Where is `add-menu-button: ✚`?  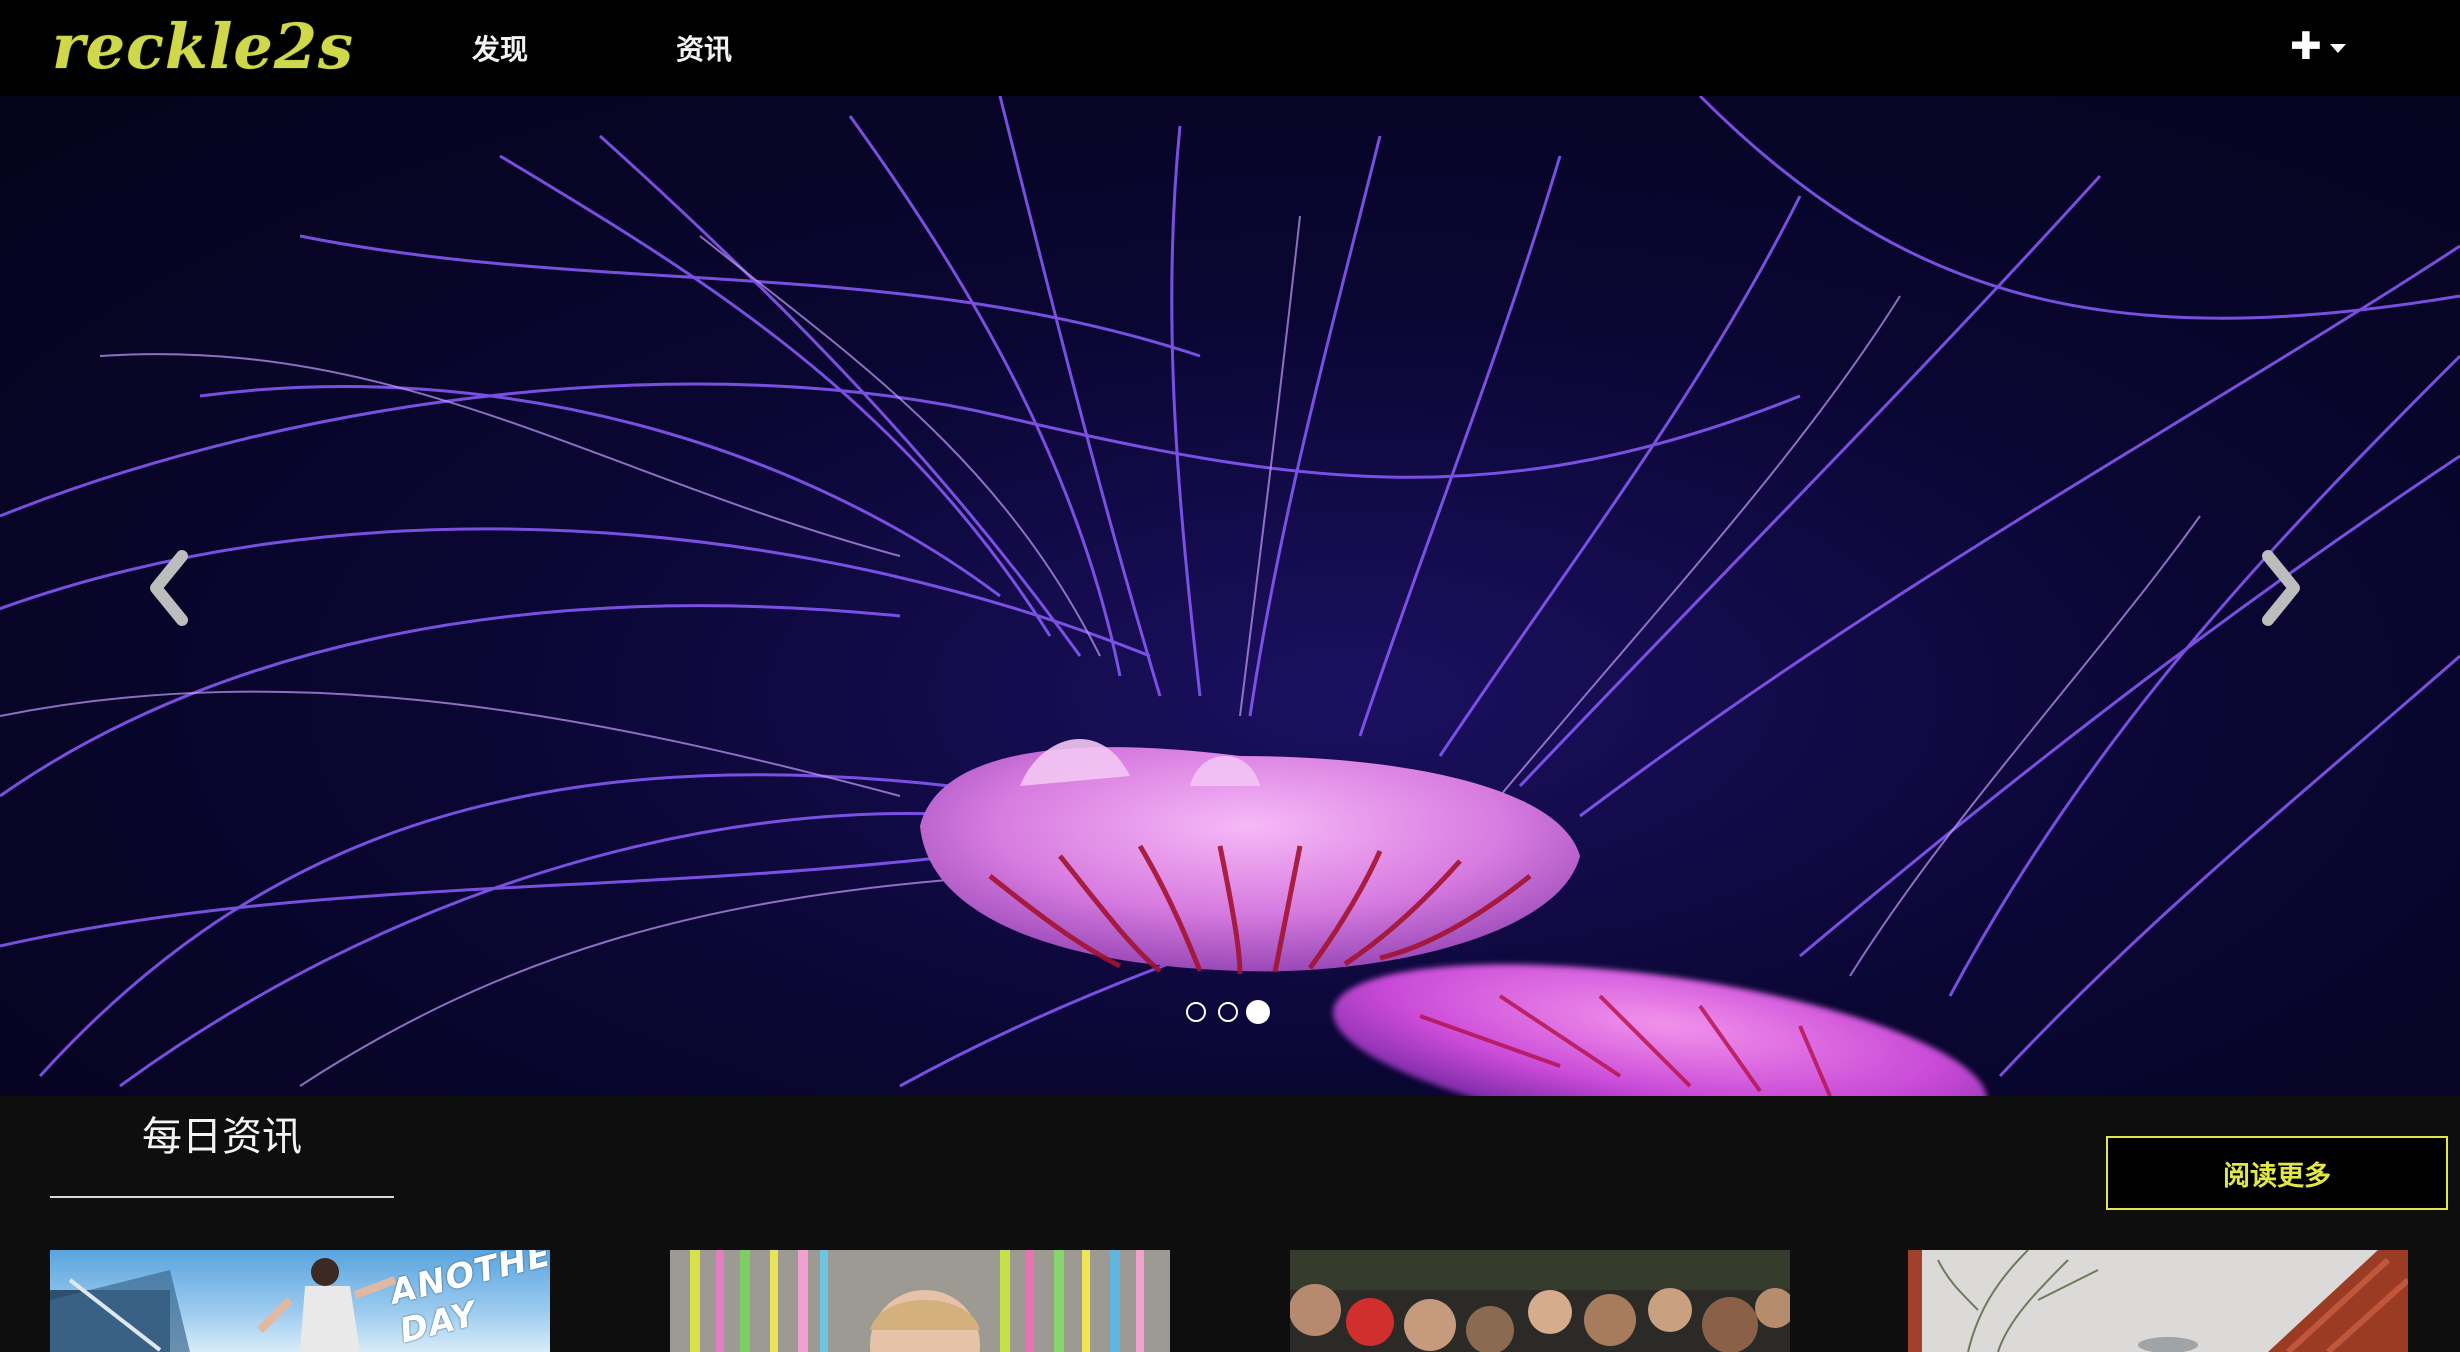 add-menu-button: ✚ is located at coordinates (2325, 46).